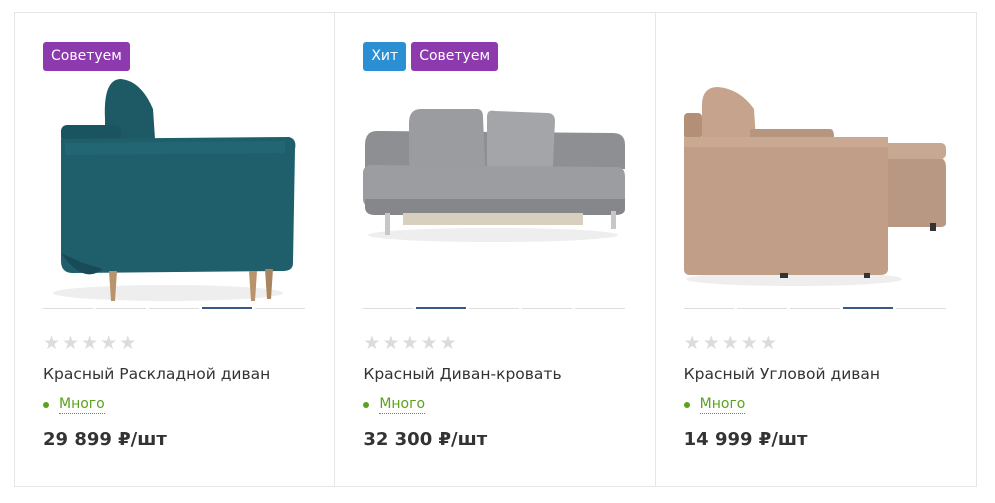 This screenshot has height=503, width=995. What do you see at coordinates (425, 439) in the screenshot?
I see `product-price: 32 300 ₽/шт` at bounding box center [425, 439].